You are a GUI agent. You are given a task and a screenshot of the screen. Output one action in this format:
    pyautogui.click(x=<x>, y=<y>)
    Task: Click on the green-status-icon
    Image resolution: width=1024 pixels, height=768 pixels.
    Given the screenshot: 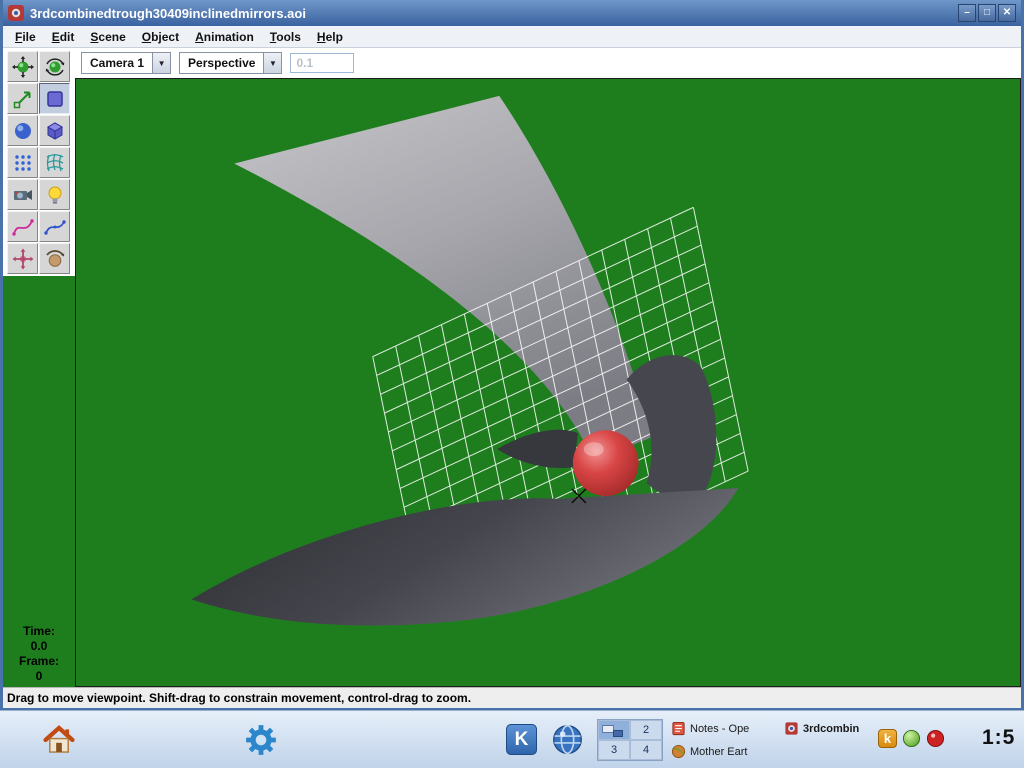 What is the action you would take?
    pyautogui.click(x=911, y=738)
    